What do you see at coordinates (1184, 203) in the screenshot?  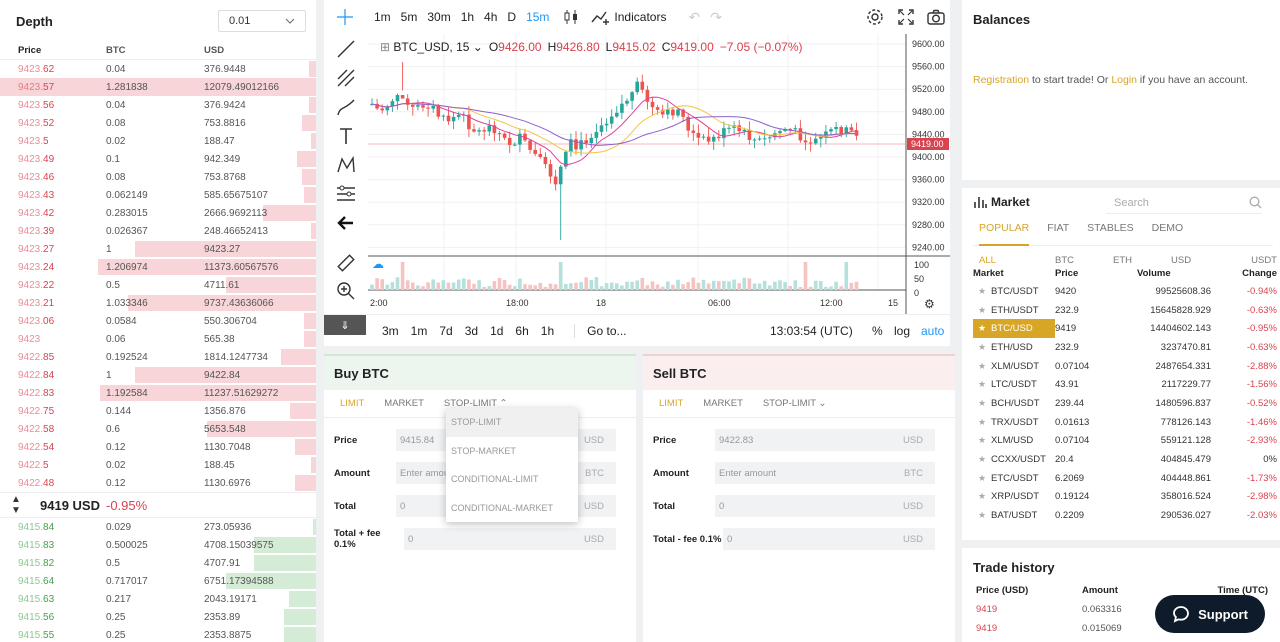 I see `market-search-input: Search` at bounding box center [1184, 203].